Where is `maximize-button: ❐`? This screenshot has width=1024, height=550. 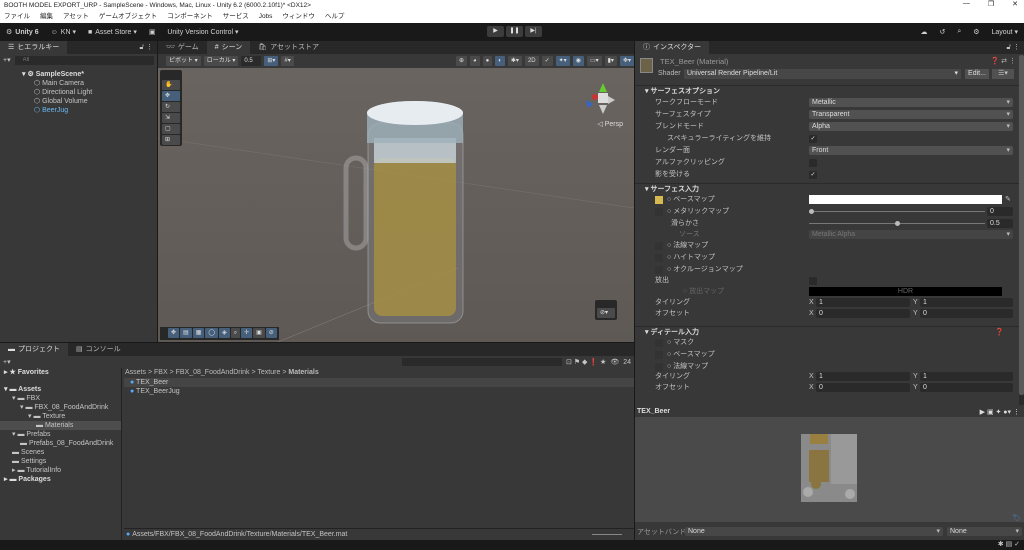
maximize-button: ❐ is located at coordinates (991, 4).